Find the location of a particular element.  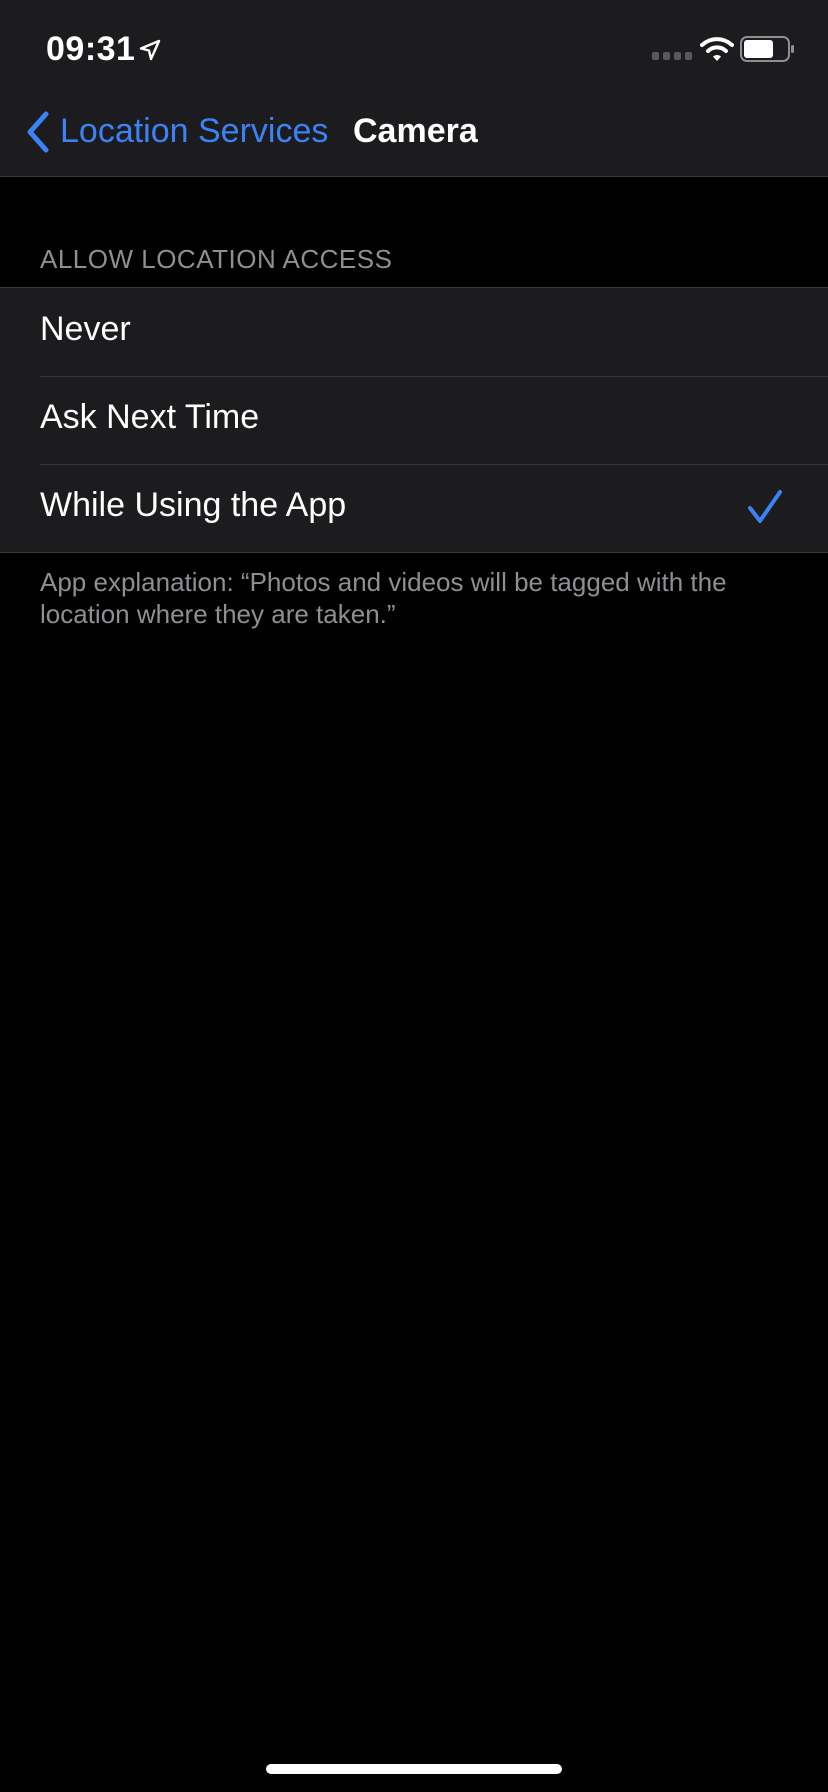

location-arrow-icon is located at coordinates (150, 50).